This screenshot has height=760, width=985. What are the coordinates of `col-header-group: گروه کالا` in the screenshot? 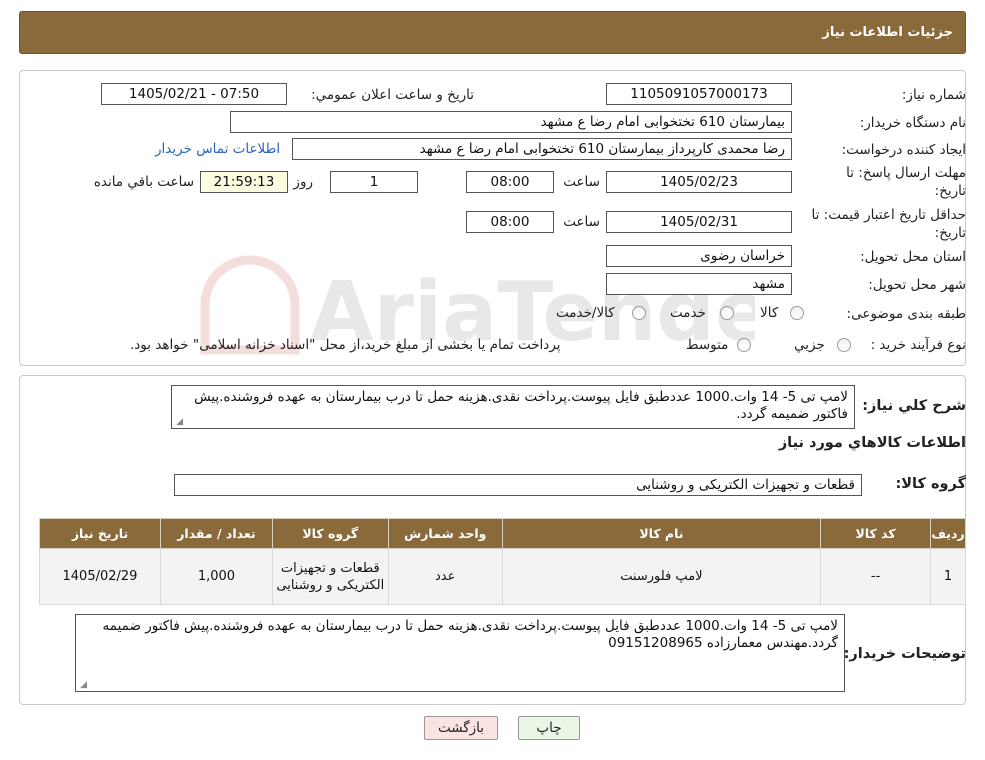 It's located at (330, 533).